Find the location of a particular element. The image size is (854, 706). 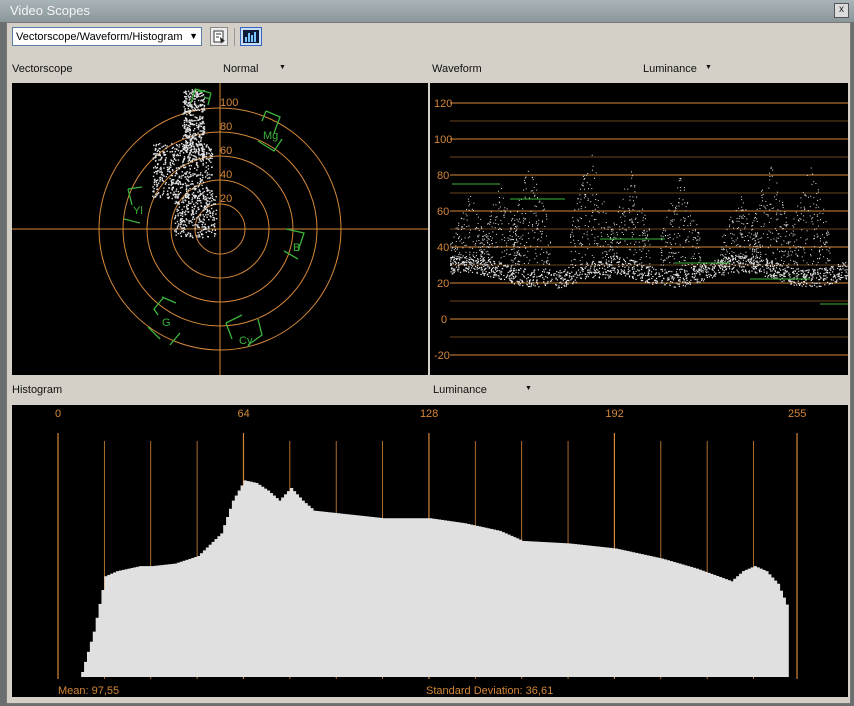

vectorscope-target-label: B is located at coordinates (296, 248).